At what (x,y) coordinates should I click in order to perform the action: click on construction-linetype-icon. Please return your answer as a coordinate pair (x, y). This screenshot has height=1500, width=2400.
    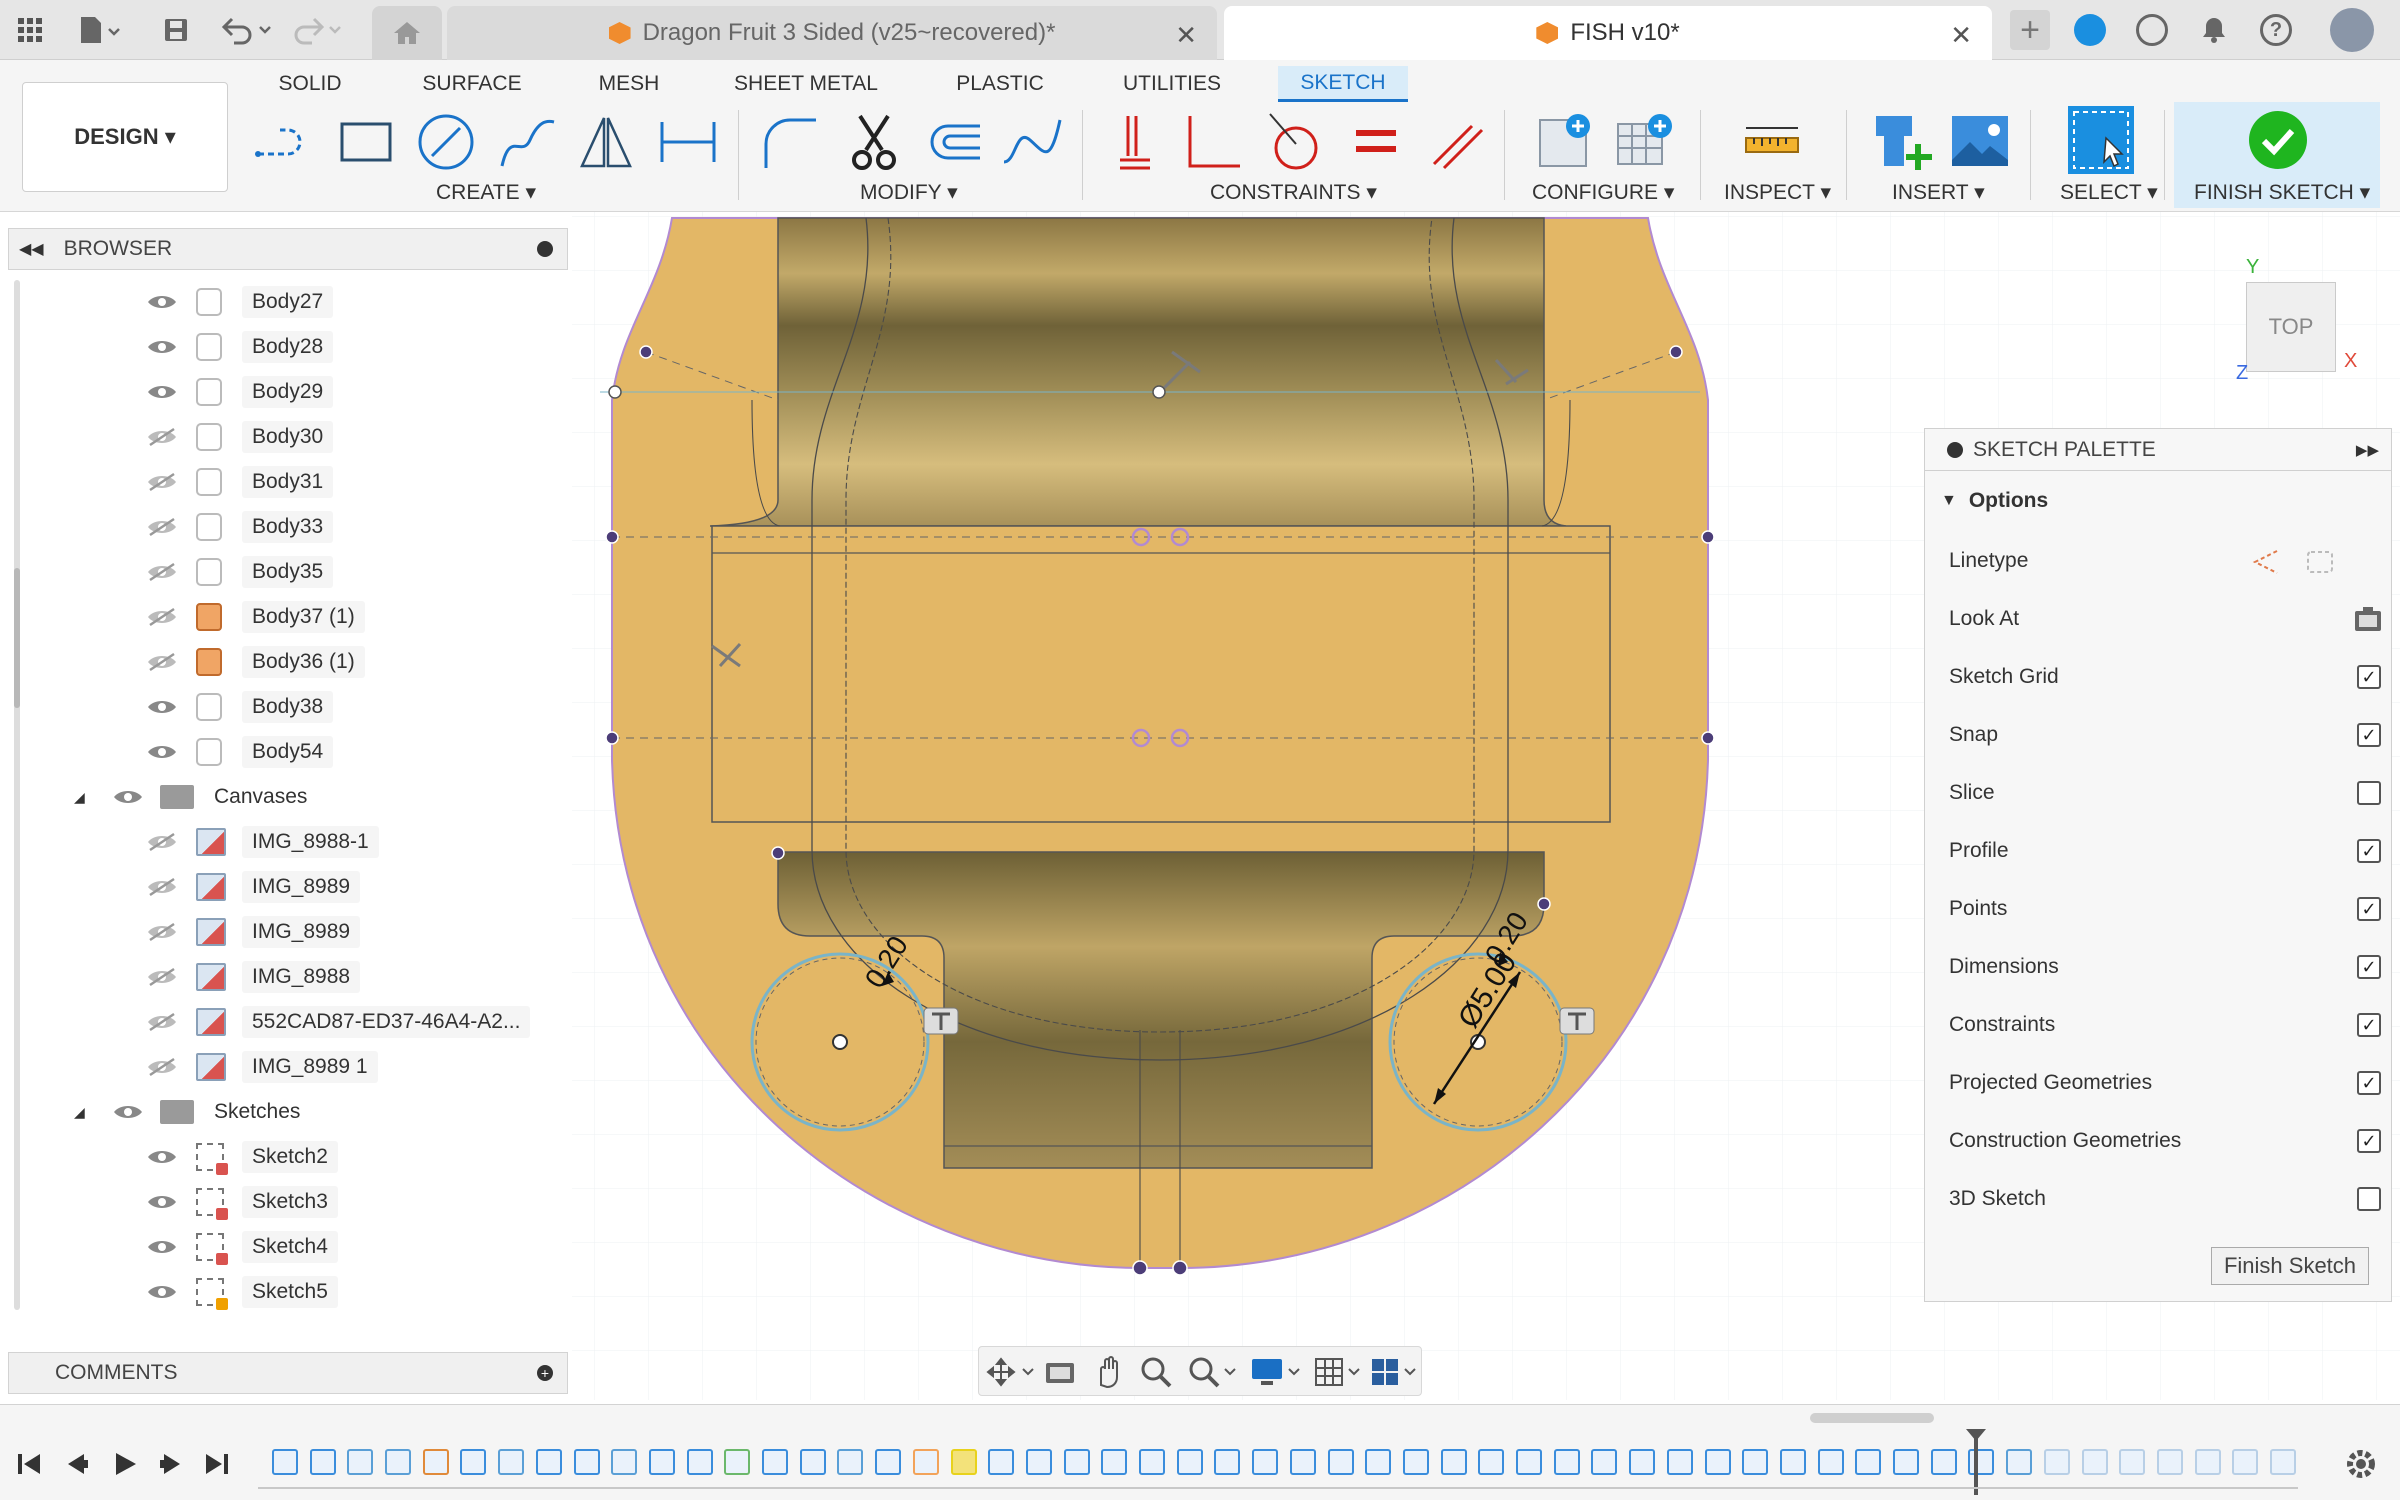
    Looking at the image, I should click on (2266, 562).